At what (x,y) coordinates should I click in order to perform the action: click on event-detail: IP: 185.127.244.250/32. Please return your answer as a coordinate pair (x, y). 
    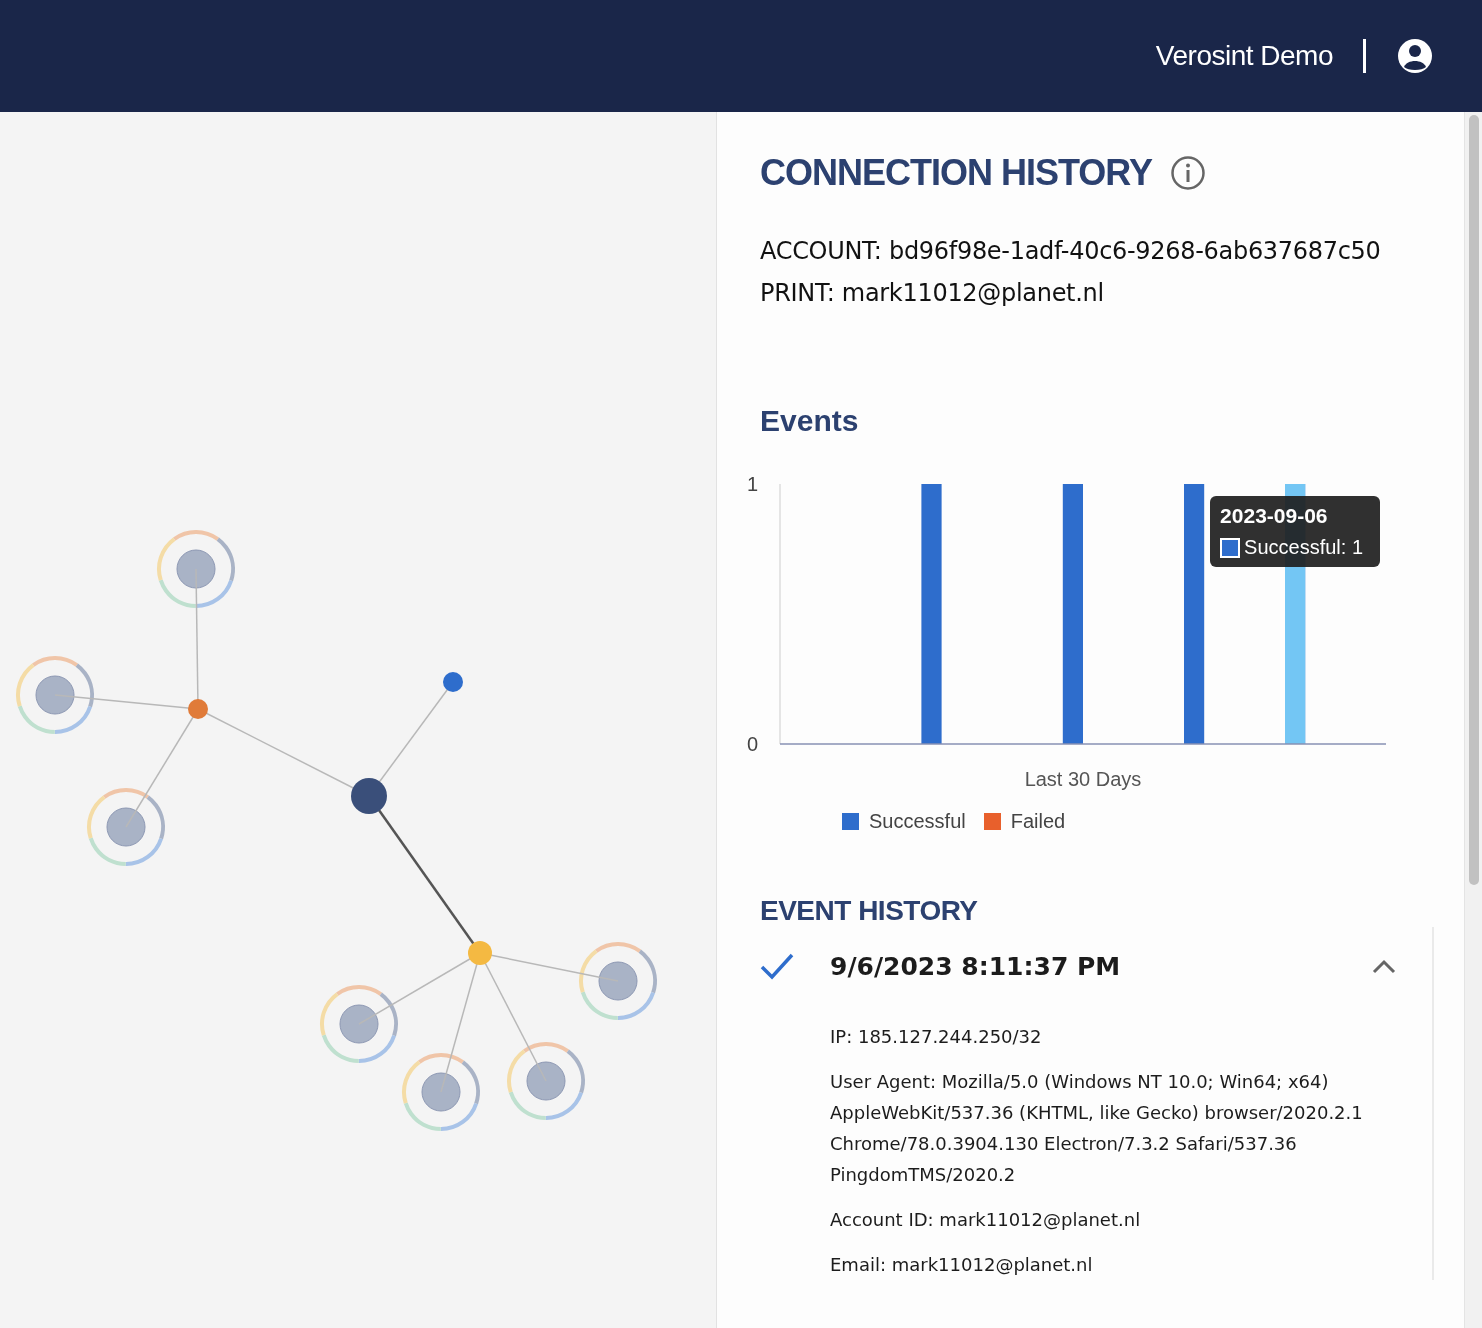
    Looking at the image, I should click on (936, 1037).